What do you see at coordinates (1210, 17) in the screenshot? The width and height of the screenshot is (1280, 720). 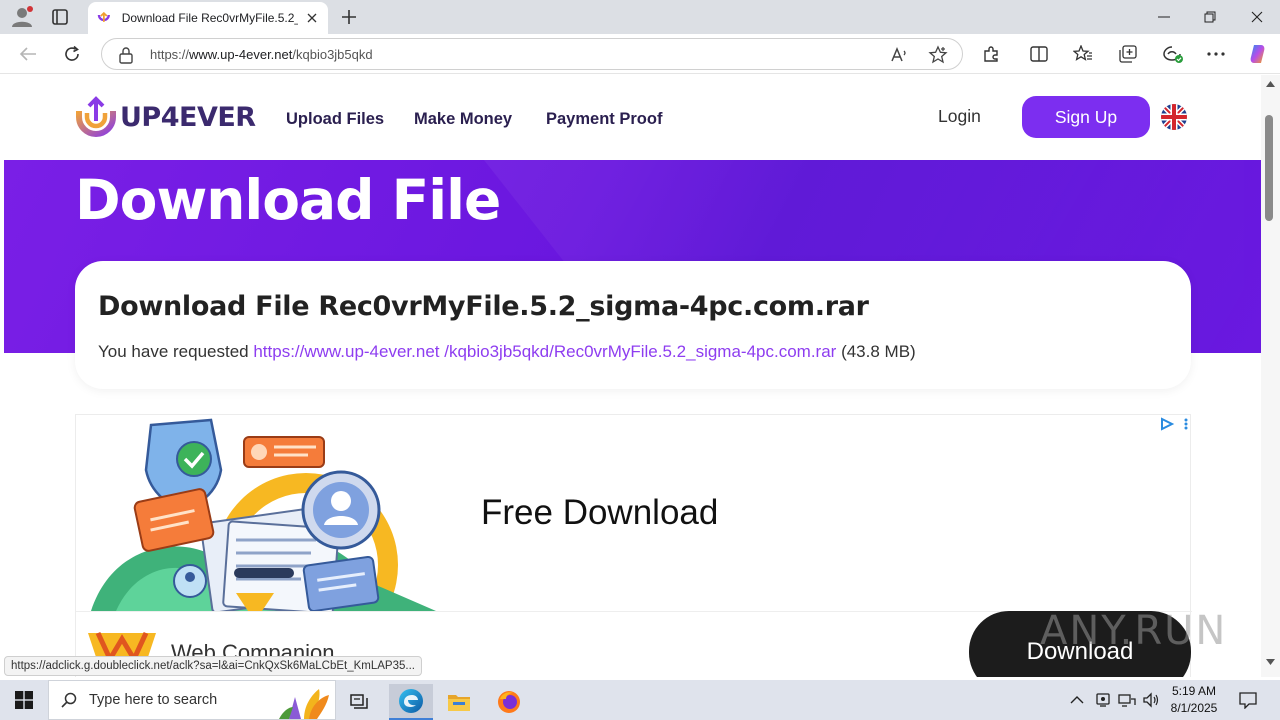 I see `restore-icon` at bounding box center [1210, 17].